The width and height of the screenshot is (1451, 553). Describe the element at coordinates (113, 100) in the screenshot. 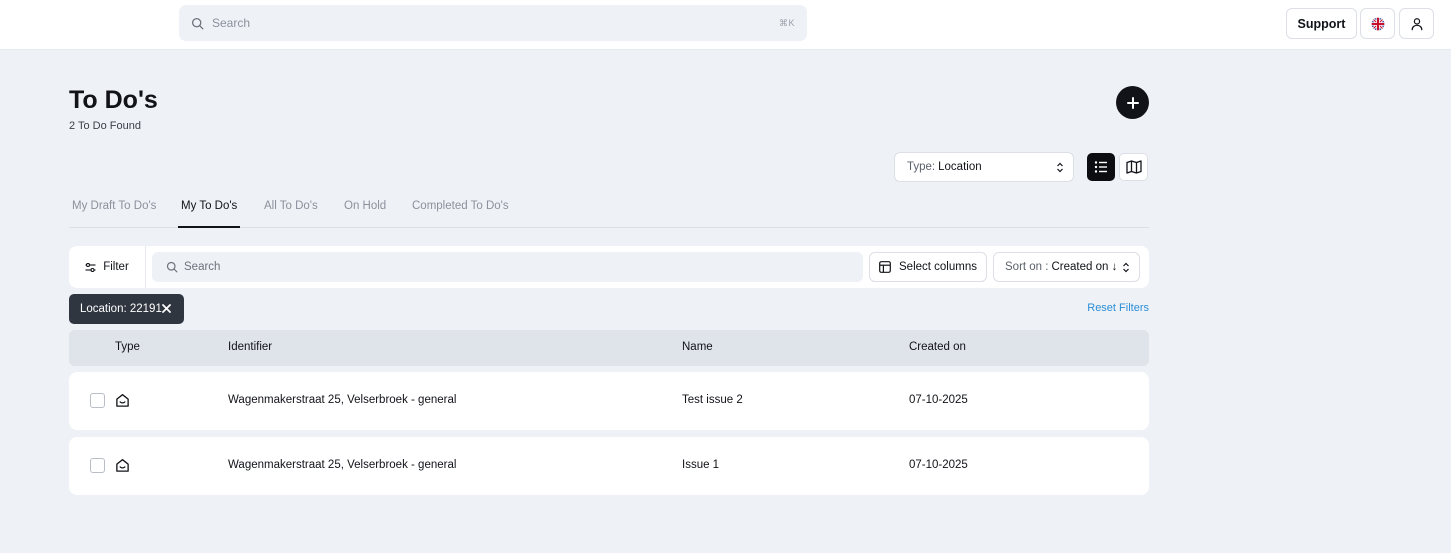

I see `page-title: To Do's` at that location.